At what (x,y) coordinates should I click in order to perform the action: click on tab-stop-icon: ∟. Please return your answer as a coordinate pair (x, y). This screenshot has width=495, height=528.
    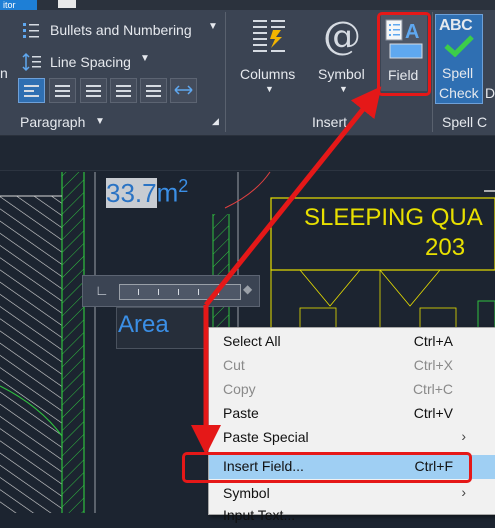
    Looking at the image, I should click on (102, 290).